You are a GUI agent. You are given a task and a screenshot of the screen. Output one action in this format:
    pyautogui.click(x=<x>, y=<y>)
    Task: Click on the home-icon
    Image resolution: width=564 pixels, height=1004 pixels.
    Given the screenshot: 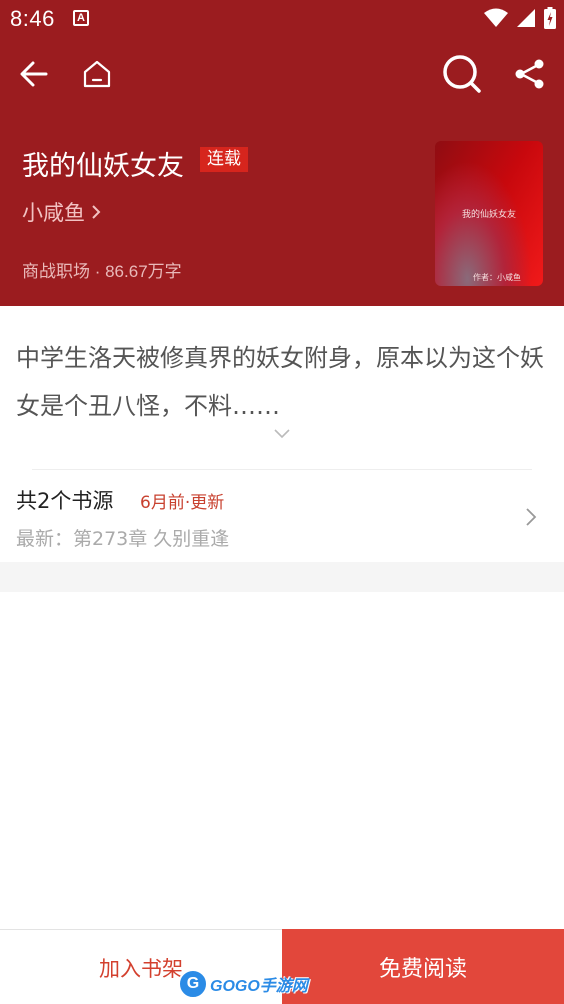 What is the action you would take?
    pyautogui.click(x=97, y=74)
    